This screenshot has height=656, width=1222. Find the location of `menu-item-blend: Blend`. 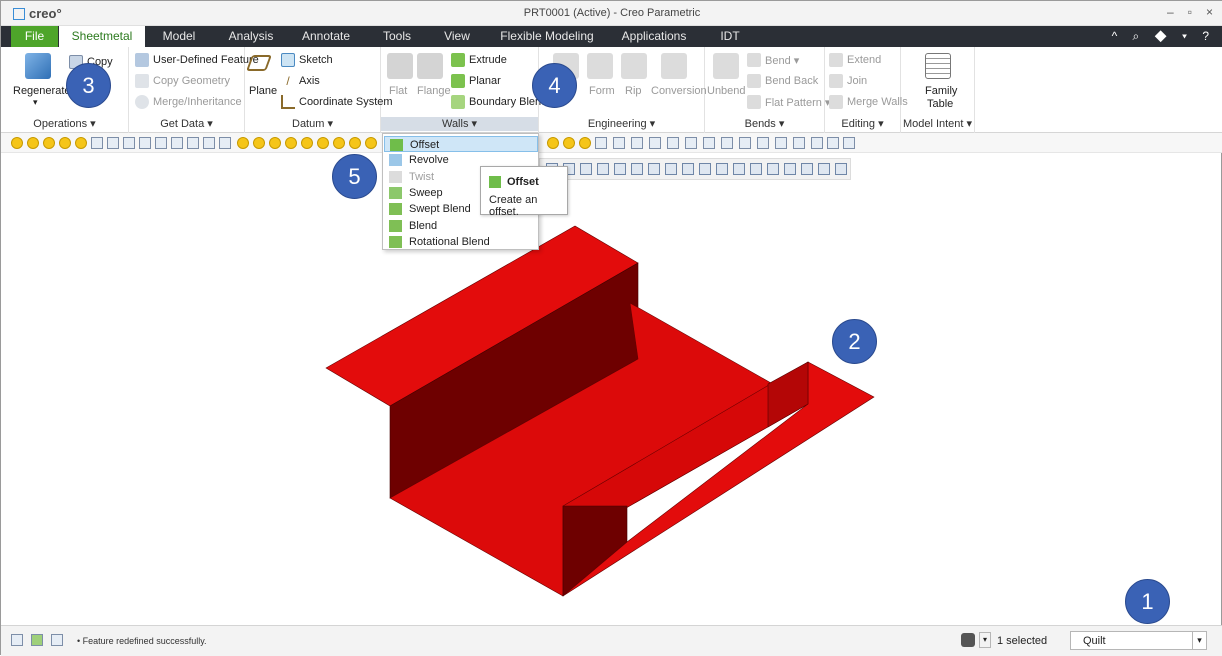

menu-item-blend: Blend is located at coordinates (461, 226).